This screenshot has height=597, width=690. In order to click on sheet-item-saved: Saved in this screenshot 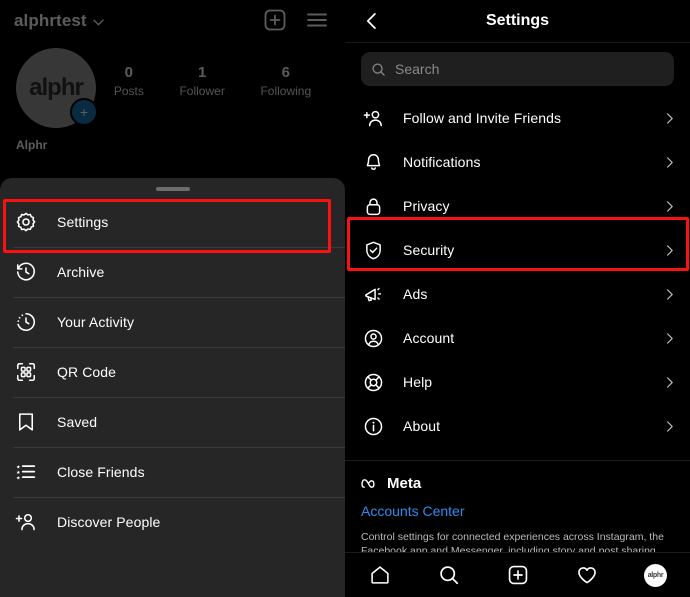, I will do `click(172, 422)`.